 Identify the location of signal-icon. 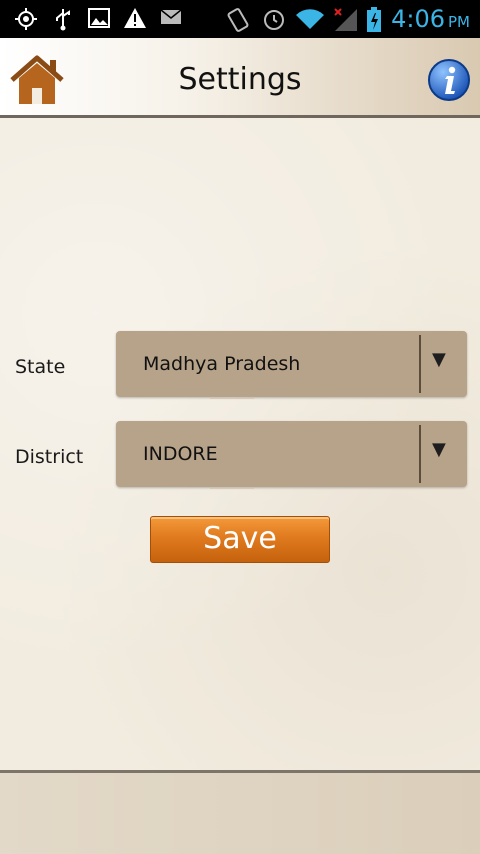
(345, 19).